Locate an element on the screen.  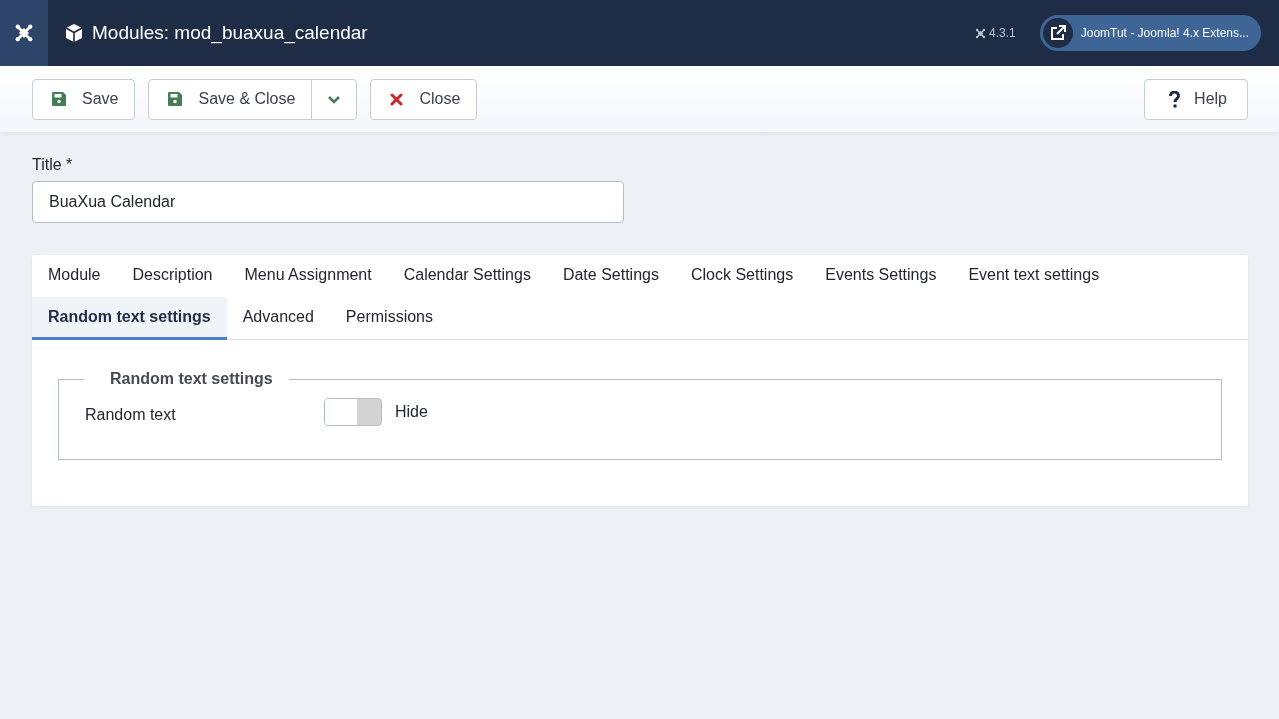
tab: Module is located at coordinates (74, 276).